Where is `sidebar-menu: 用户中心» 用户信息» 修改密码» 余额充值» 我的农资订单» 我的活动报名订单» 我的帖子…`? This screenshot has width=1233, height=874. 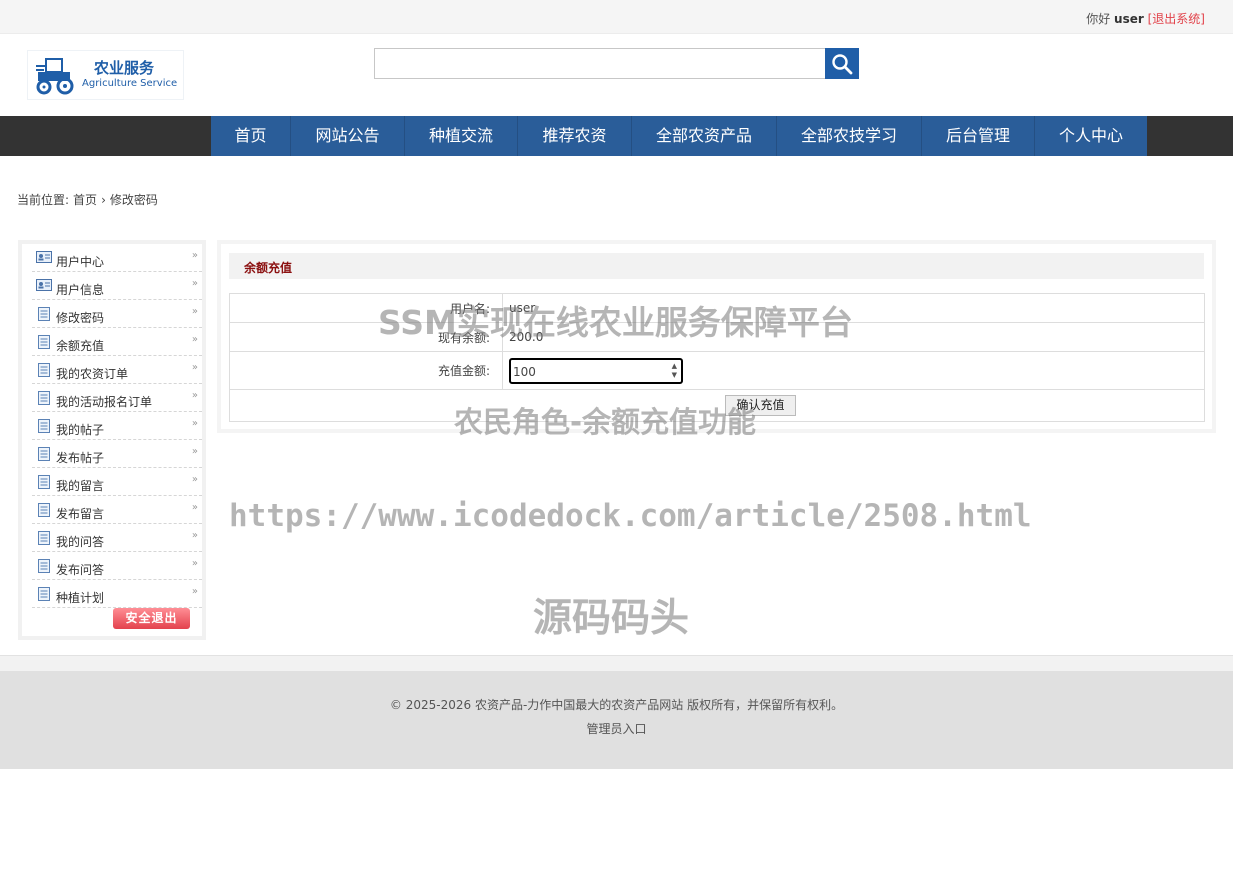 sidebar-menu: 用户中心» 用户信息» 修改密码» 余额充值» 我的农资订单» 我的活动报名订单» 我的帖子… is located at coordinates (117, 426).